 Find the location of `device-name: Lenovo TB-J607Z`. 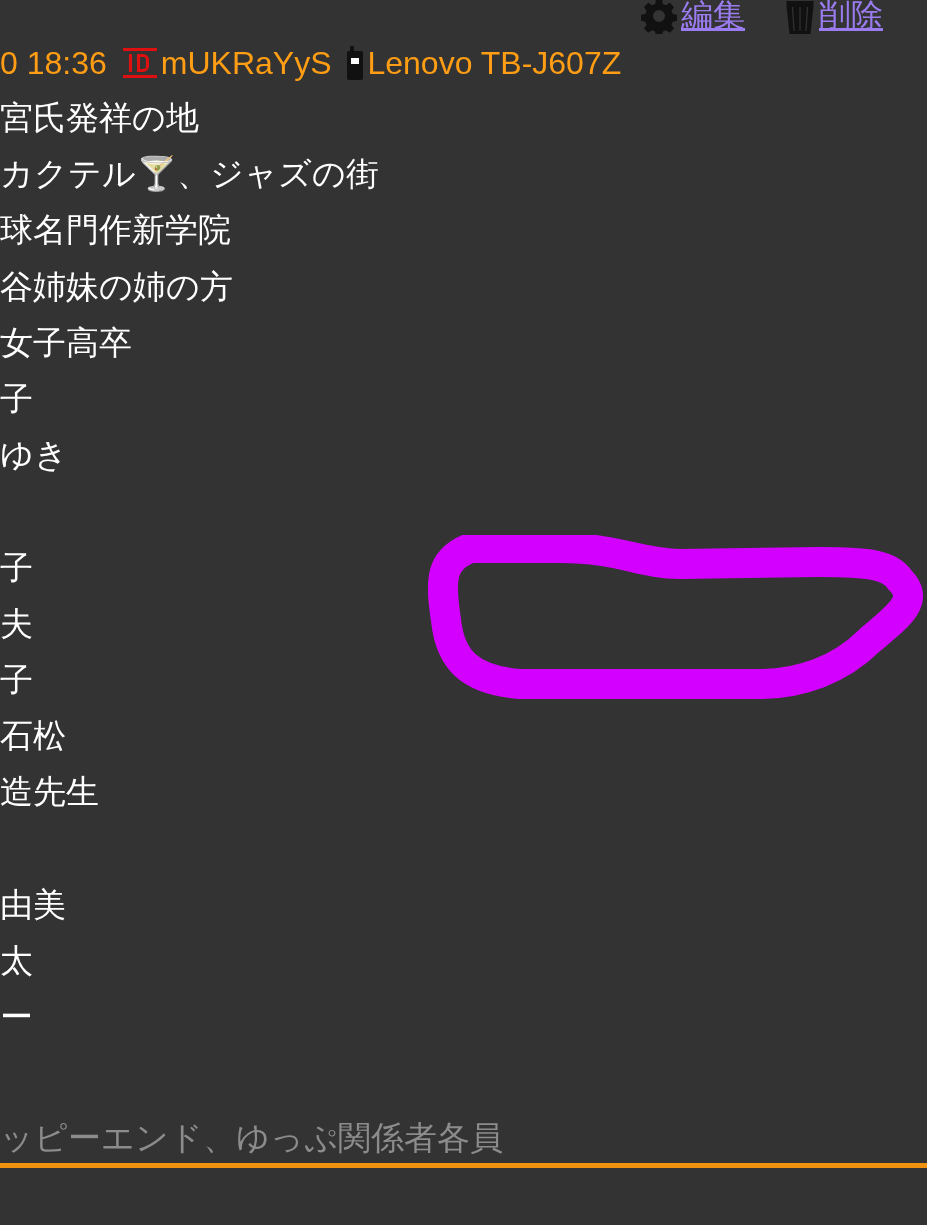

device-name: Lenovo TB-J607Z is located at coordinates (494, 63).